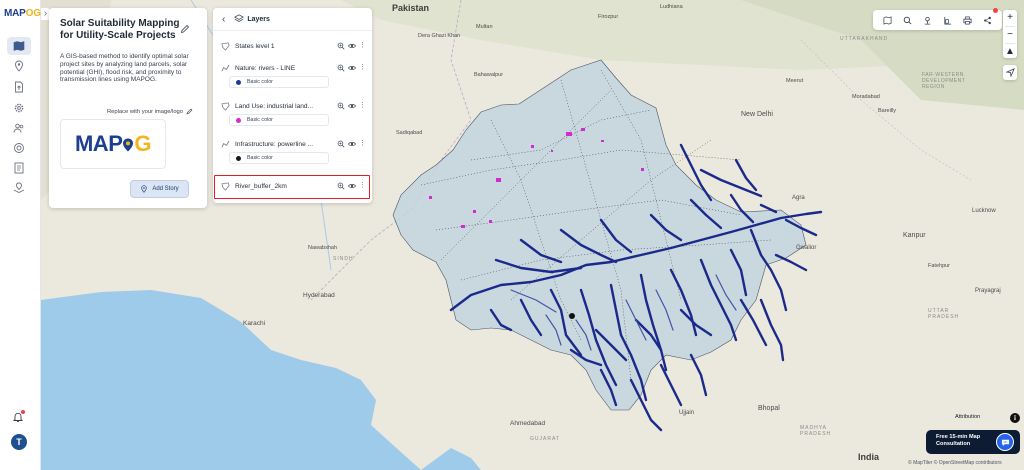 The width and height of the screenshot is (1024, 470). I want to click on map-label-gwalior: Gwalior, so click(806, 248).